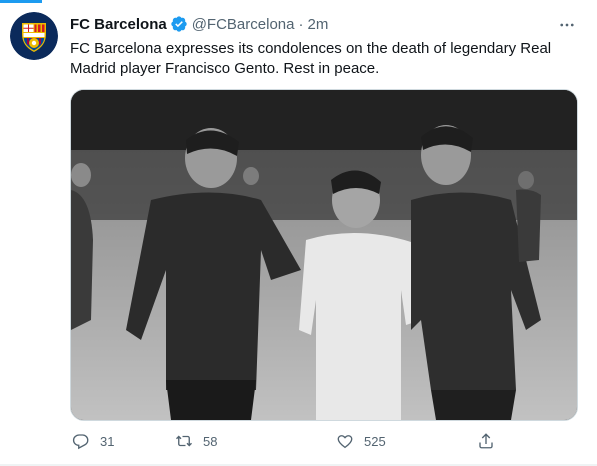 Image resolution: width=597 pixels, height=466 pixels. I want to click on share-button, so click(486, 441).